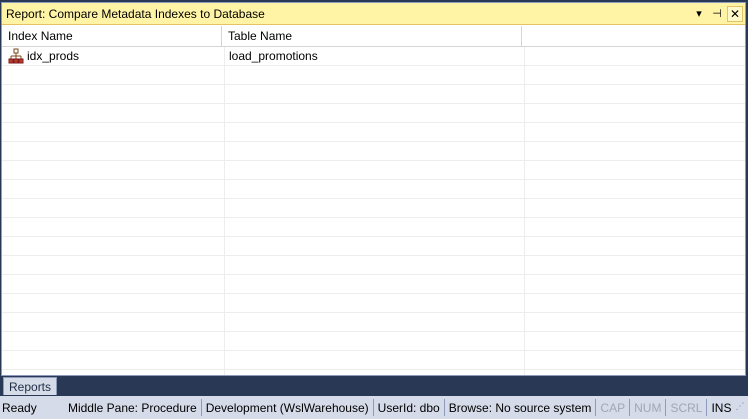 This screenshot has height=419, width=748. What do you see at coordinates (273, 56) in the screenshot?
I see `table-name-text: load_promotions` at bounding box center [273, 56].